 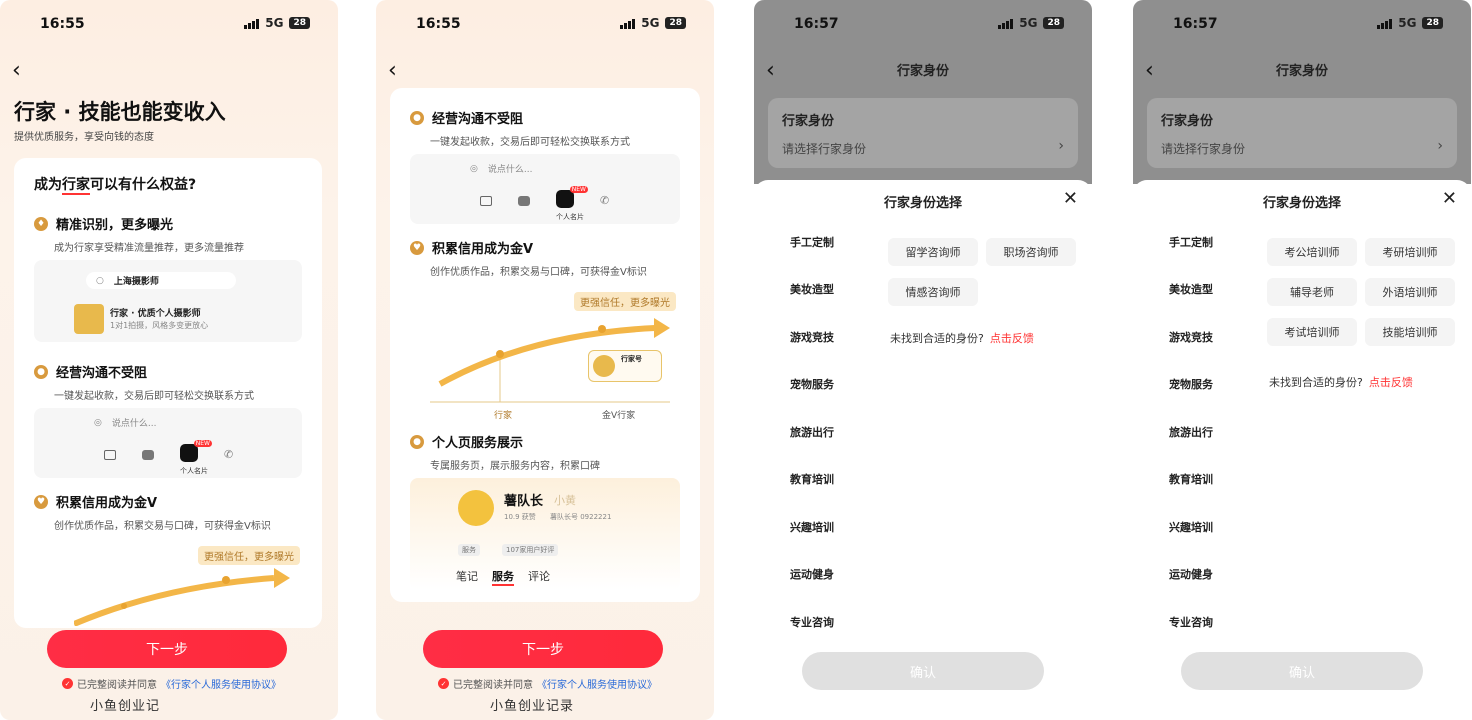 What do you see at coordinates (149, 248) in the screenshot?
I see `benefit-desc: 成为行家享受精准流量推荐，更多流量推荐` at bounding box center [149, 248].